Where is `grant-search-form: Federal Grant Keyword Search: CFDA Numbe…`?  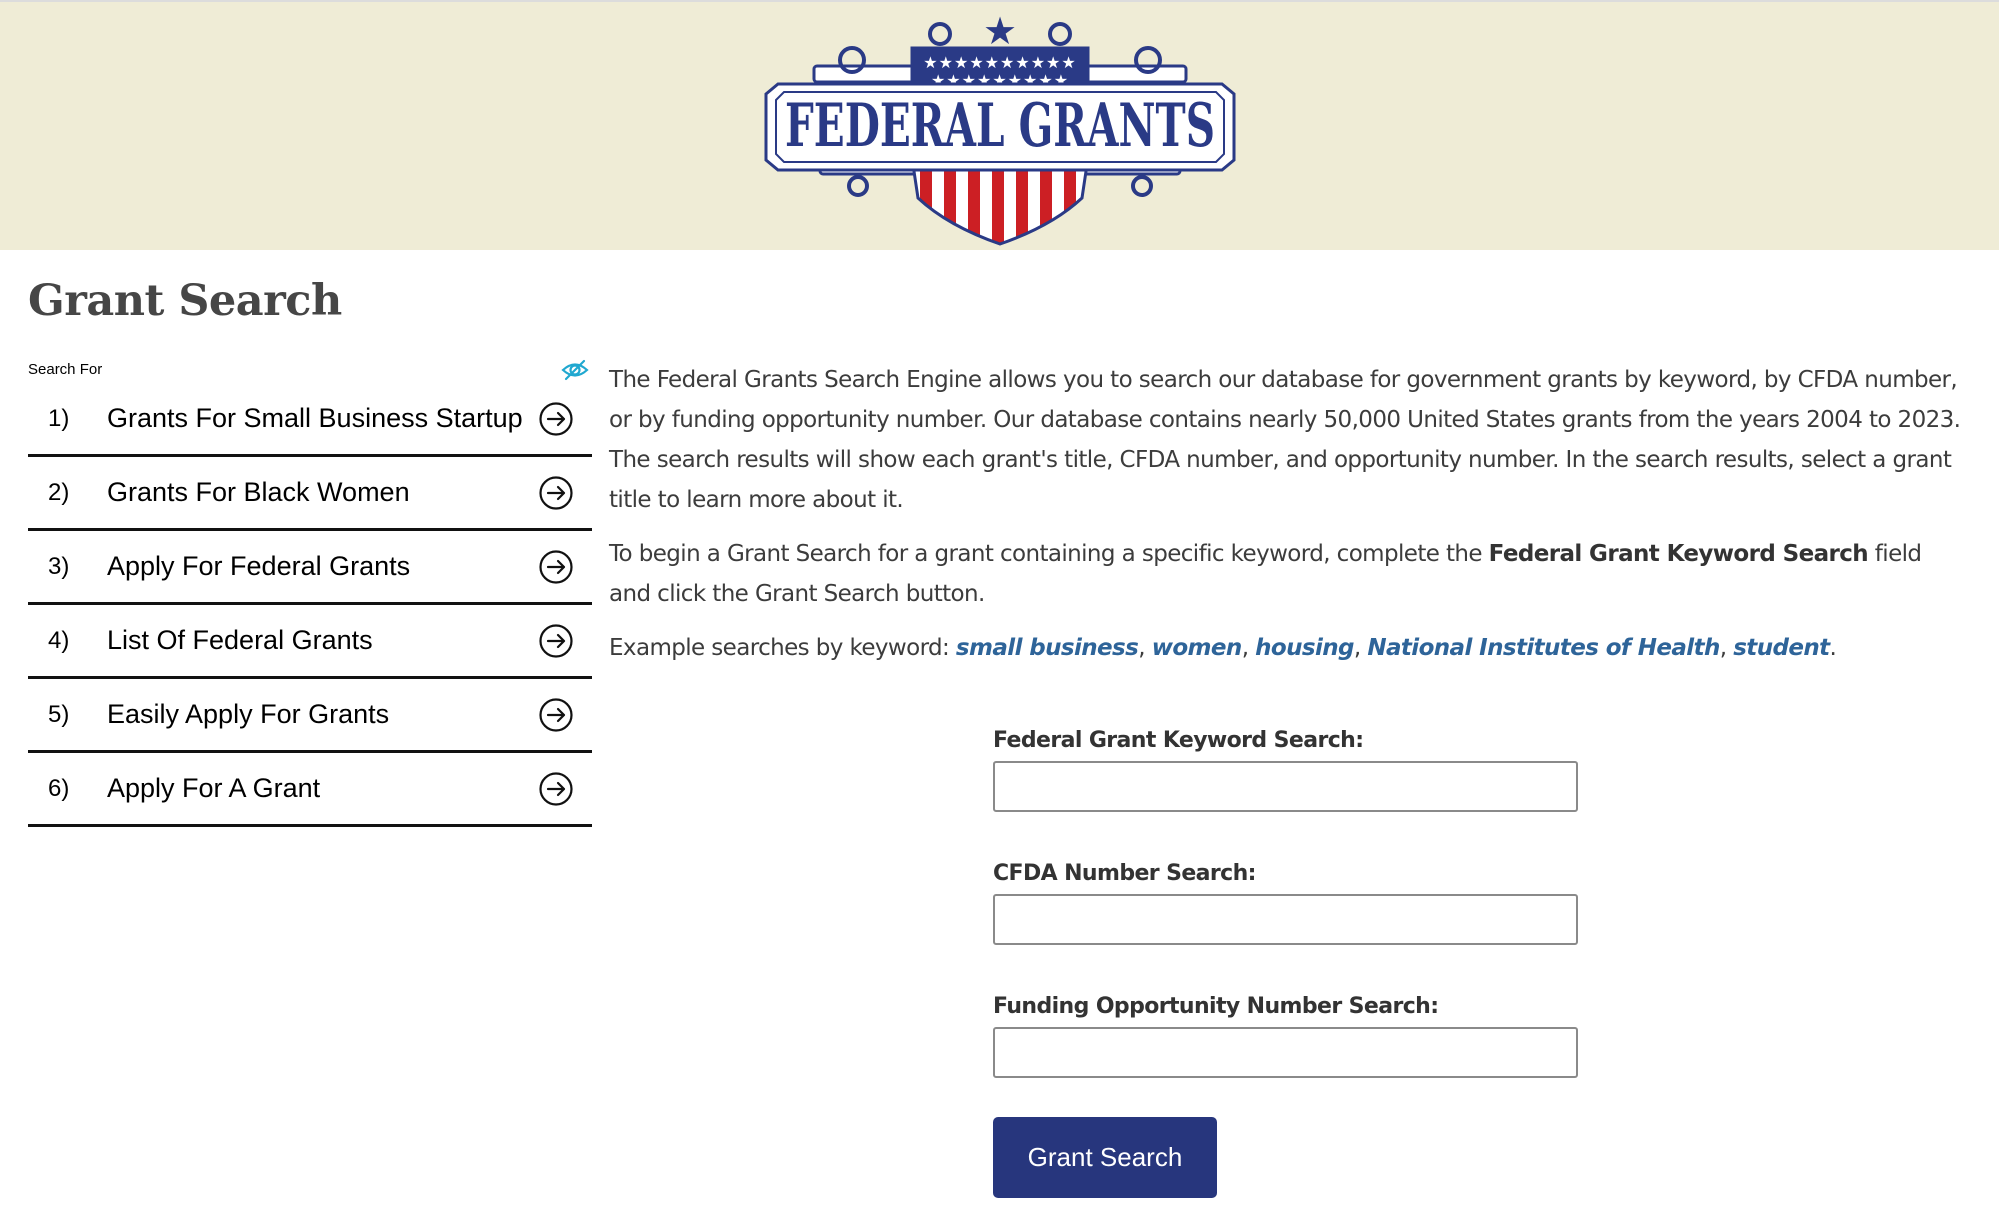
grant-search-form: Federal Grant Keyword Search: CFDA Numbe… is located at coordinates (1285, 962).